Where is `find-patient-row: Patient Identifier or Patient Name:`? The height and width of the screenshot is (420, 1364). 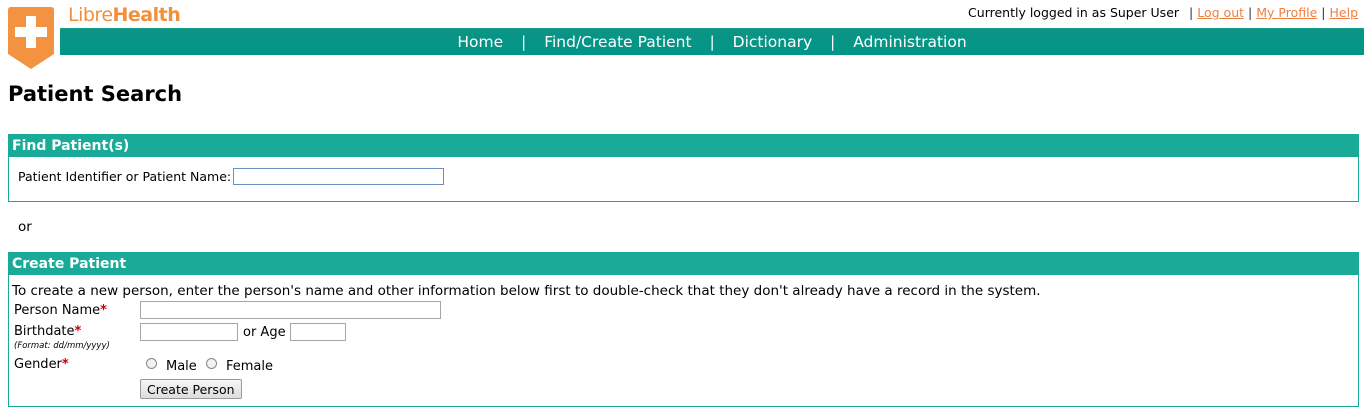 find-patient-row: Patient Identifier or Patient Name: is located at coordinates (683, 171).